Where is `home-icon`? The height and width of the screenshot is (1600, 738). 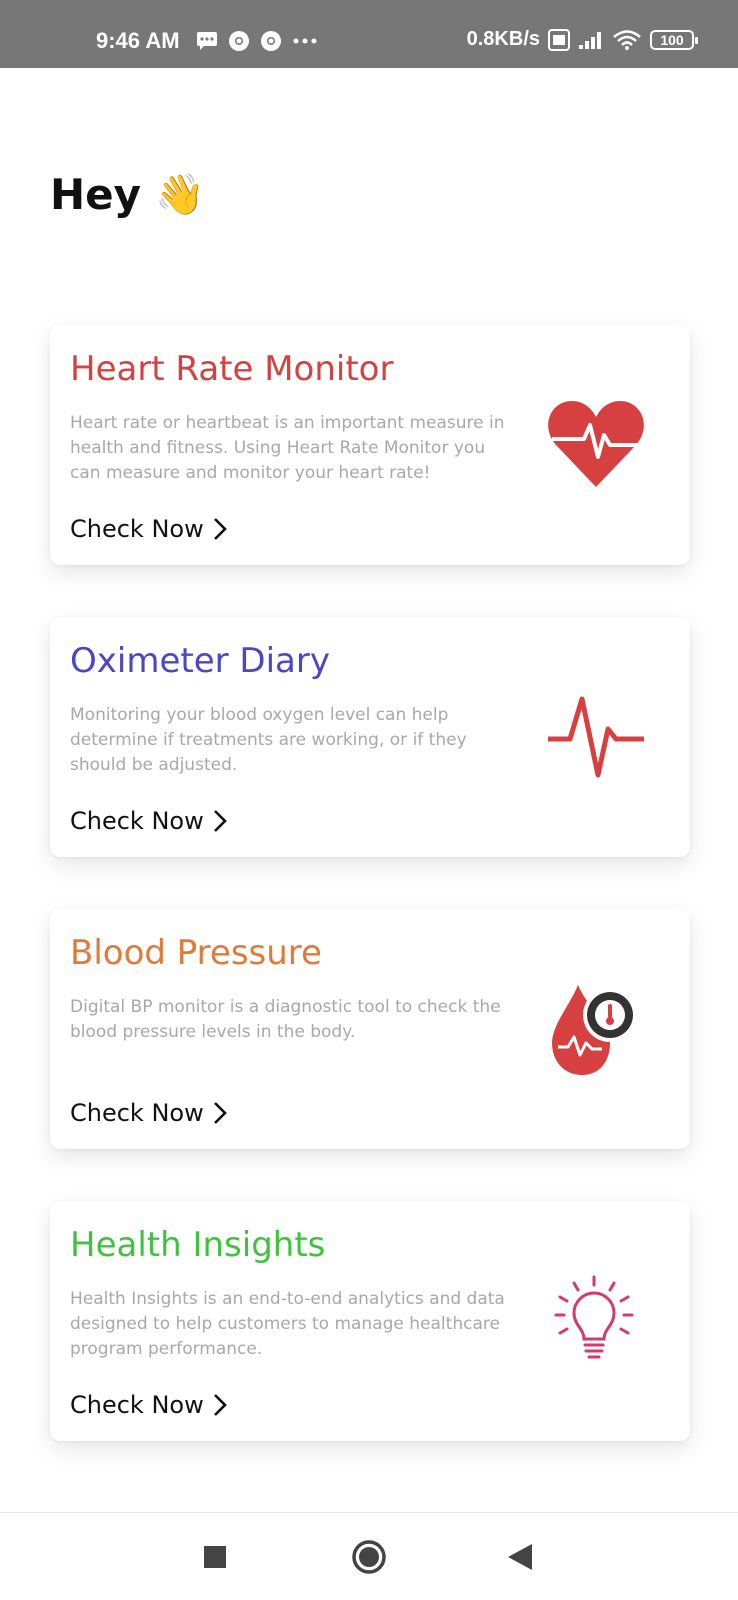 home-icon is located at coordinates (369, 1557).